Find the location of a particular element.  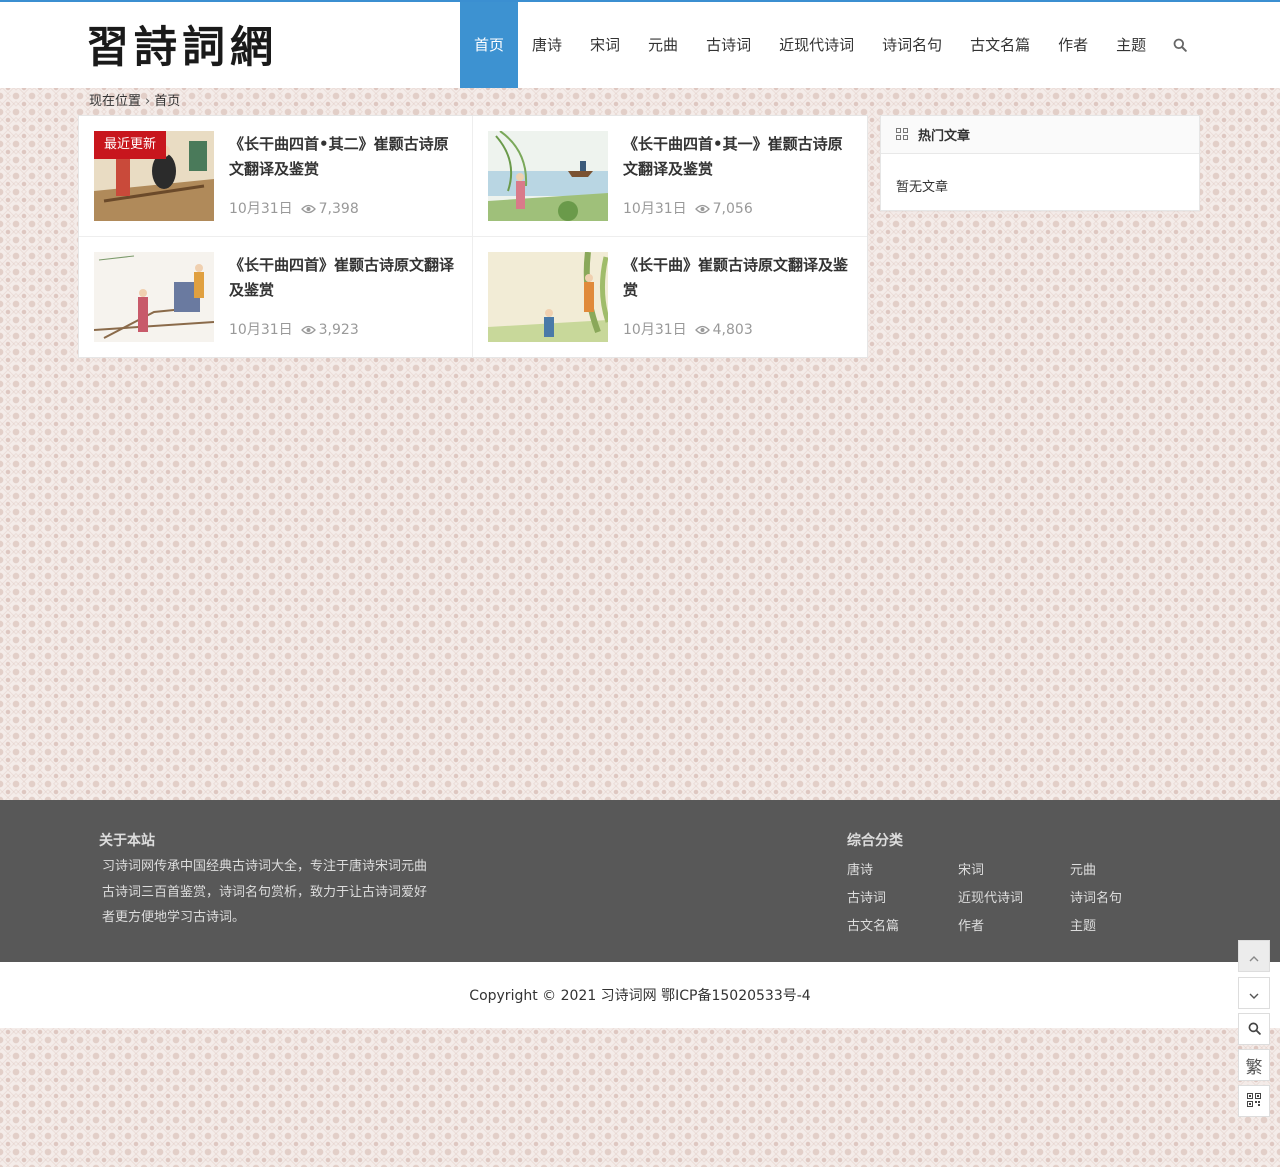

breadcrumb-label: 现在位置 is located at coordinates (115, 101).